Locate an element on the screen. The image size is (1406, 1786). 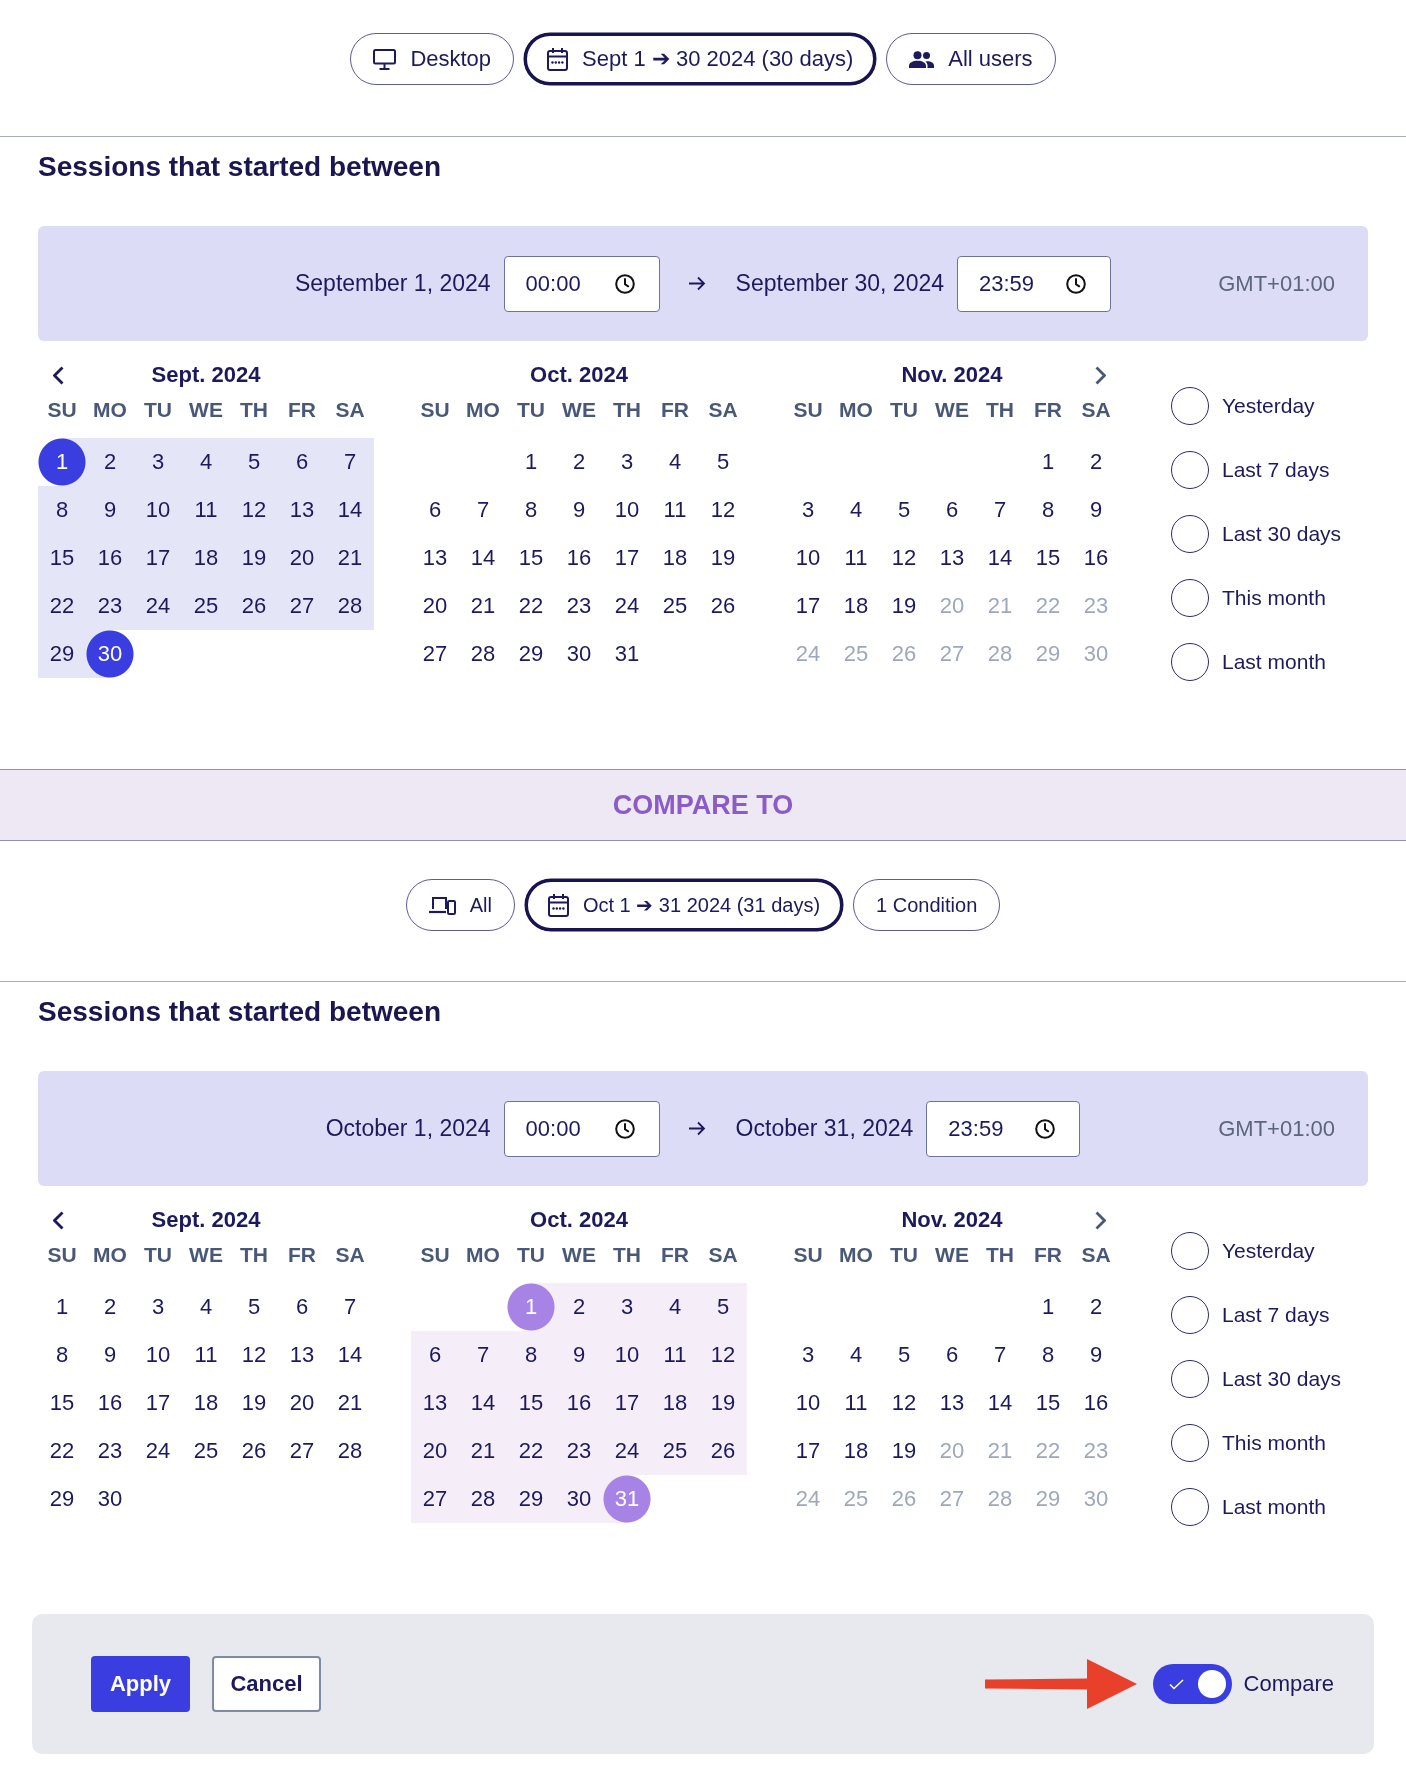
preset-label: Last 7 days is located at coordinates (1276, 470).